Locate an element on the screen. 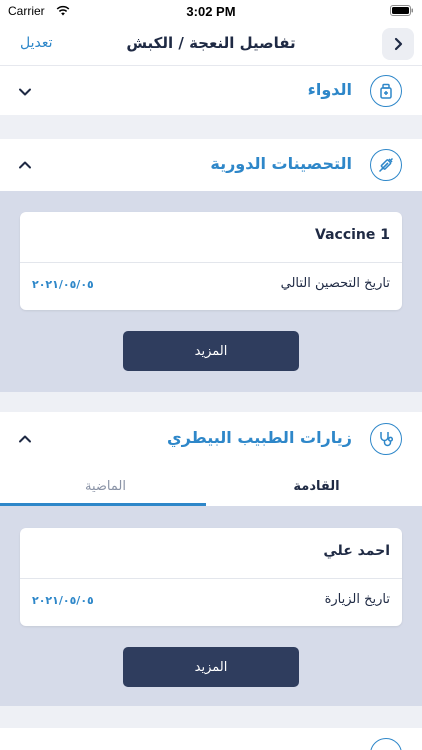 Image resolution: width=422 pixels, height=750 pixels. navigation-bar: تعديل تفاصيل النعجة / الكبش is located at coordinates (211, 44).